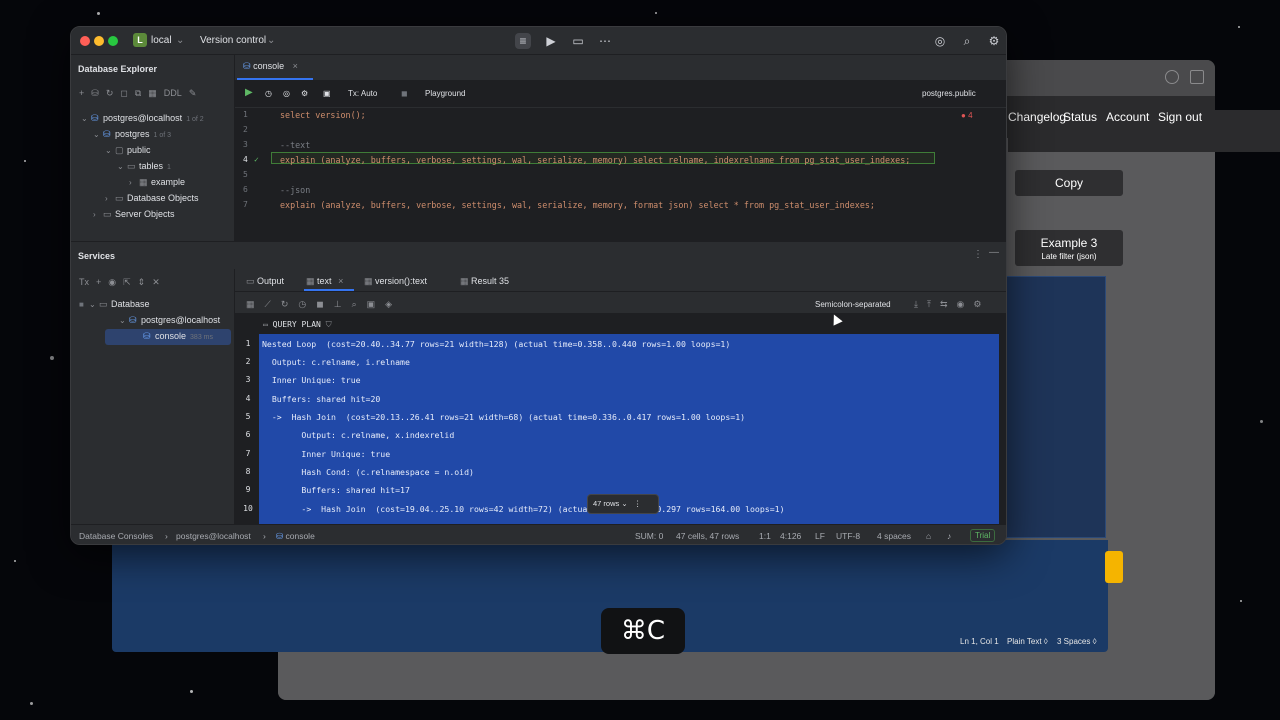 Image resolution: width=1280 pixels, height=720 pixels. I want to click on plan-row: Buffers: shared hit=20, so click(321, 399).